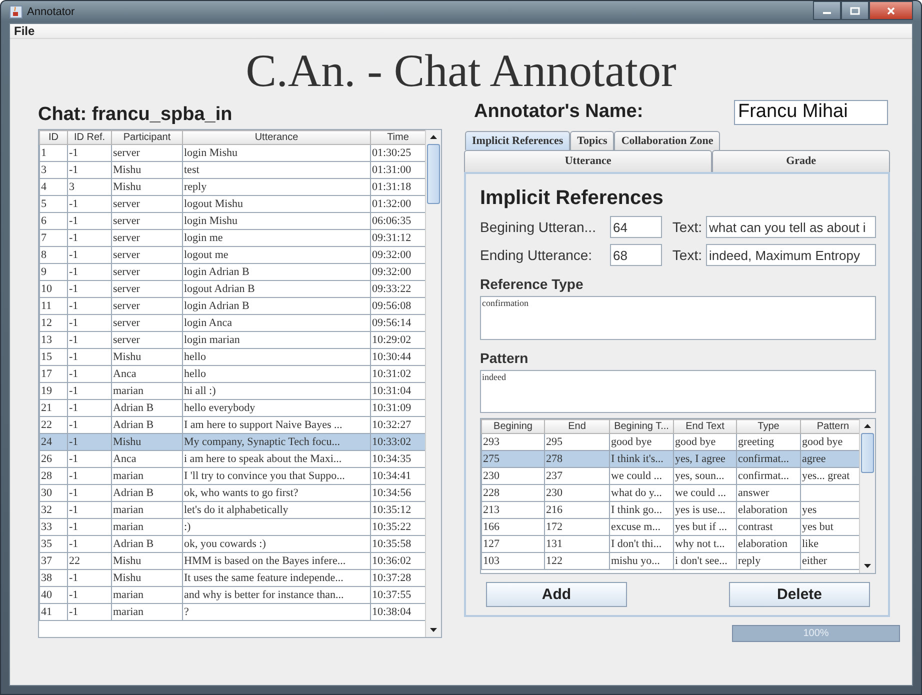 The width and height of the screenshot is (922, 695). Describe the element at coordinates (801, 161) in the screenshot. I see `tab: Grade` at that location.